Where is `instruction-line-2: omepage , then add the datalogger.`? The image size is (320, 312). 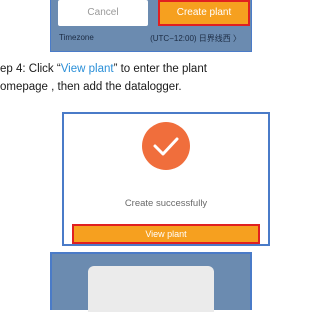
instruction-line-2: omepage , then add the datalogger. is located at coordinates (91, 87).